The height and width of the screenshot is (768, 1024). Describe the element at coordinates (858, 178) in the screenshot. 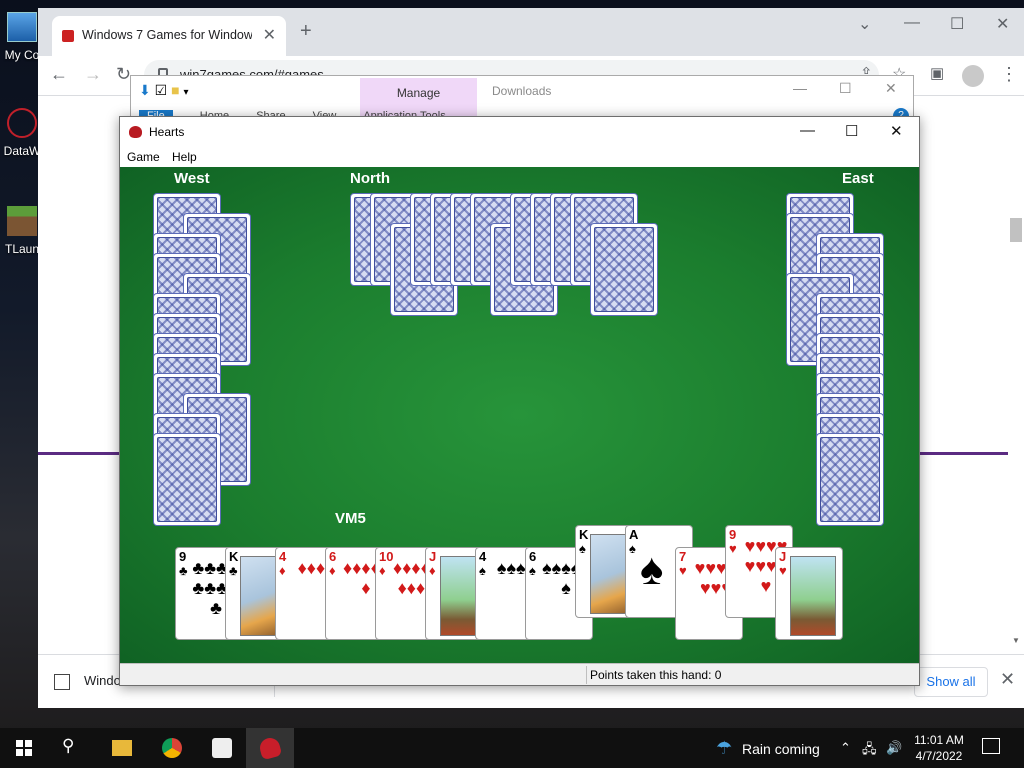

I see `player-name-east: East` at that location.